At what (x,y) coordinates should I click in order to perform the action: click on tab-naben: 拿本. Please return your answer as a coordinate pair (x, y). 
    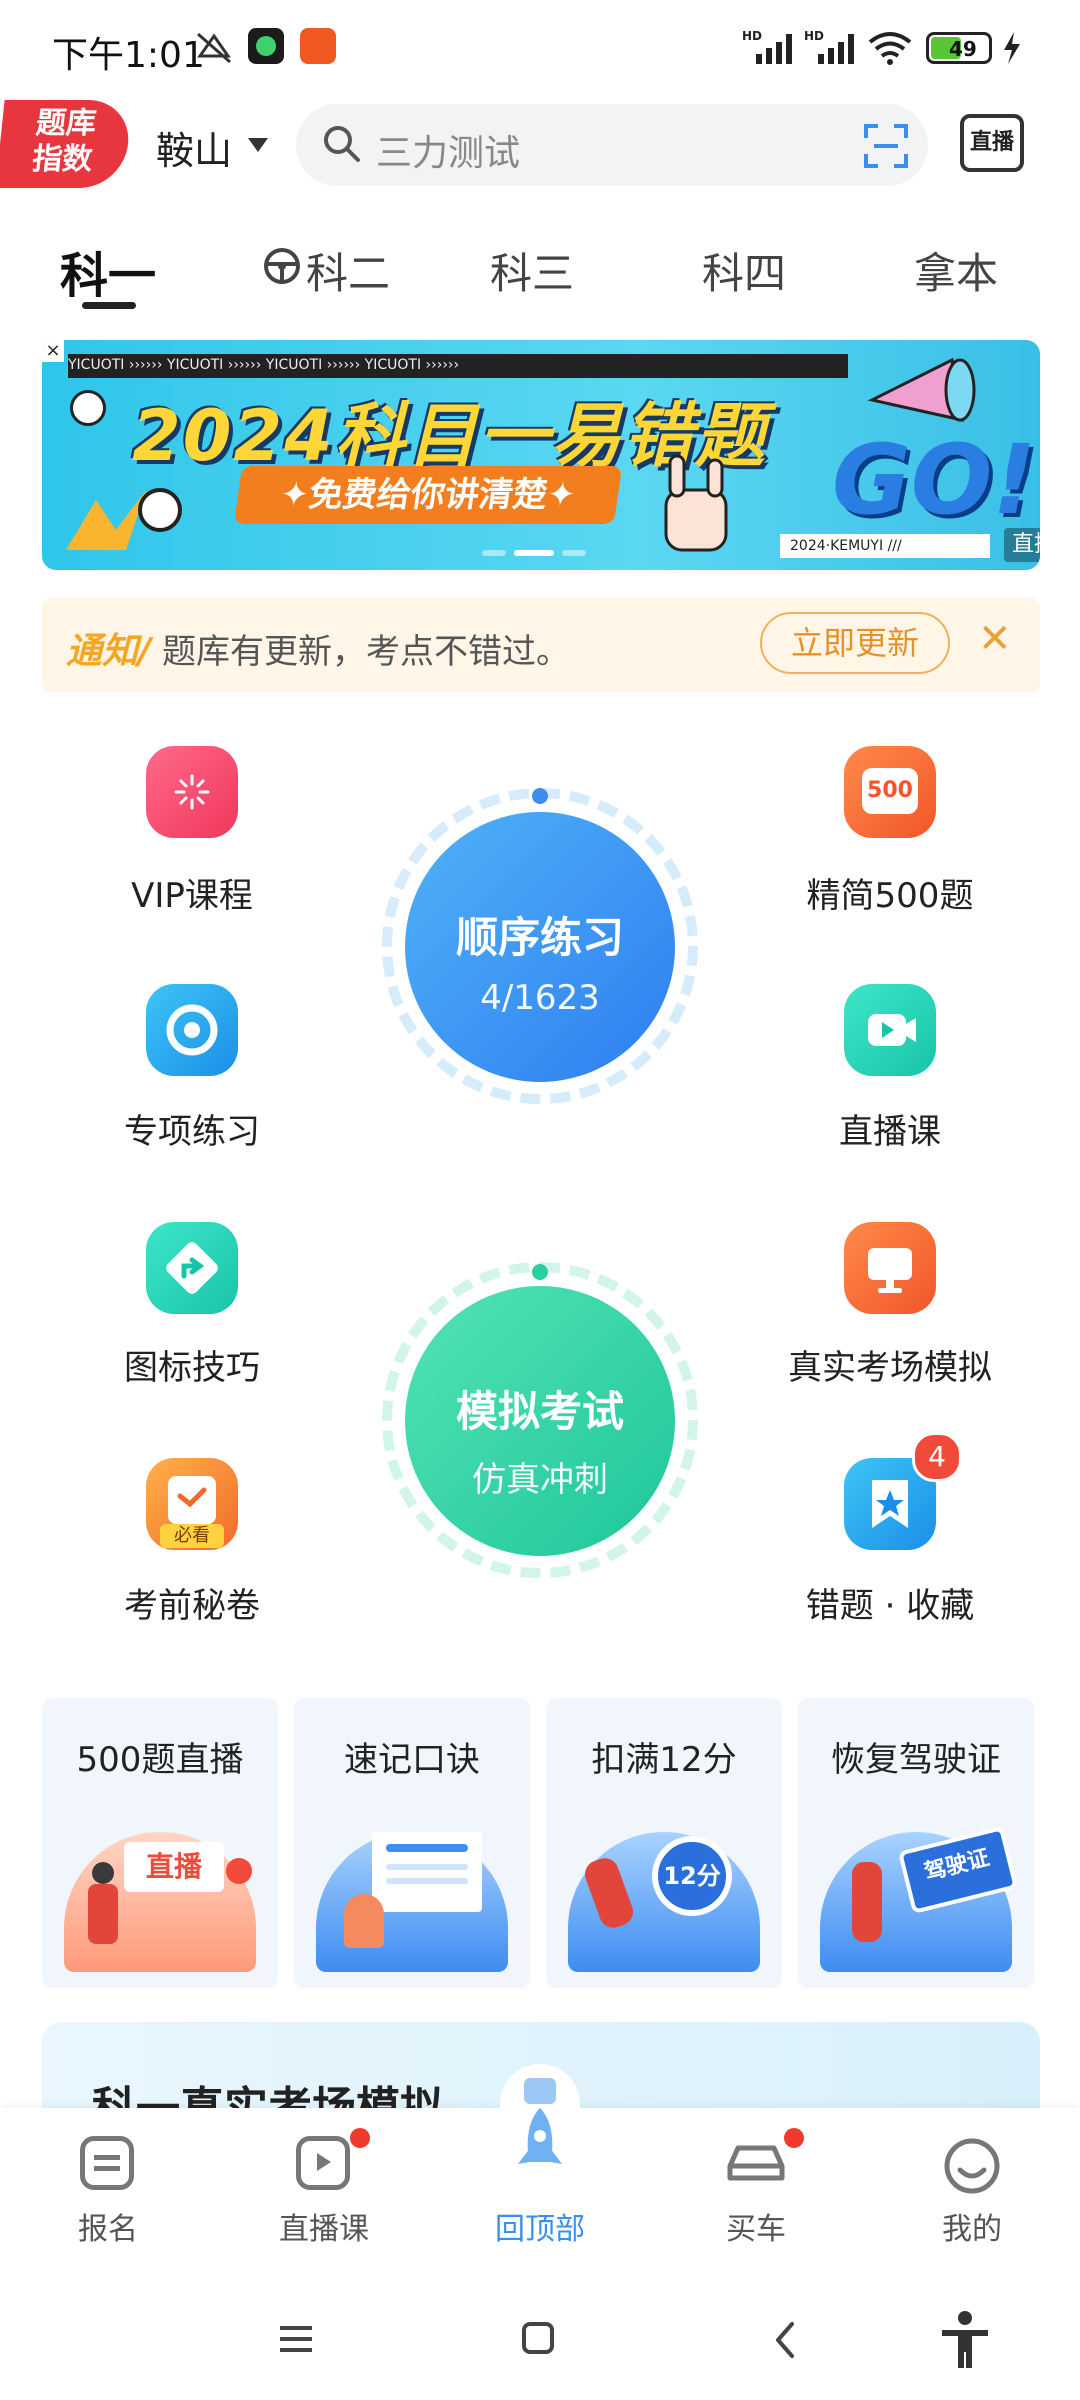
    Looking at the image, I should click on (956, 270).